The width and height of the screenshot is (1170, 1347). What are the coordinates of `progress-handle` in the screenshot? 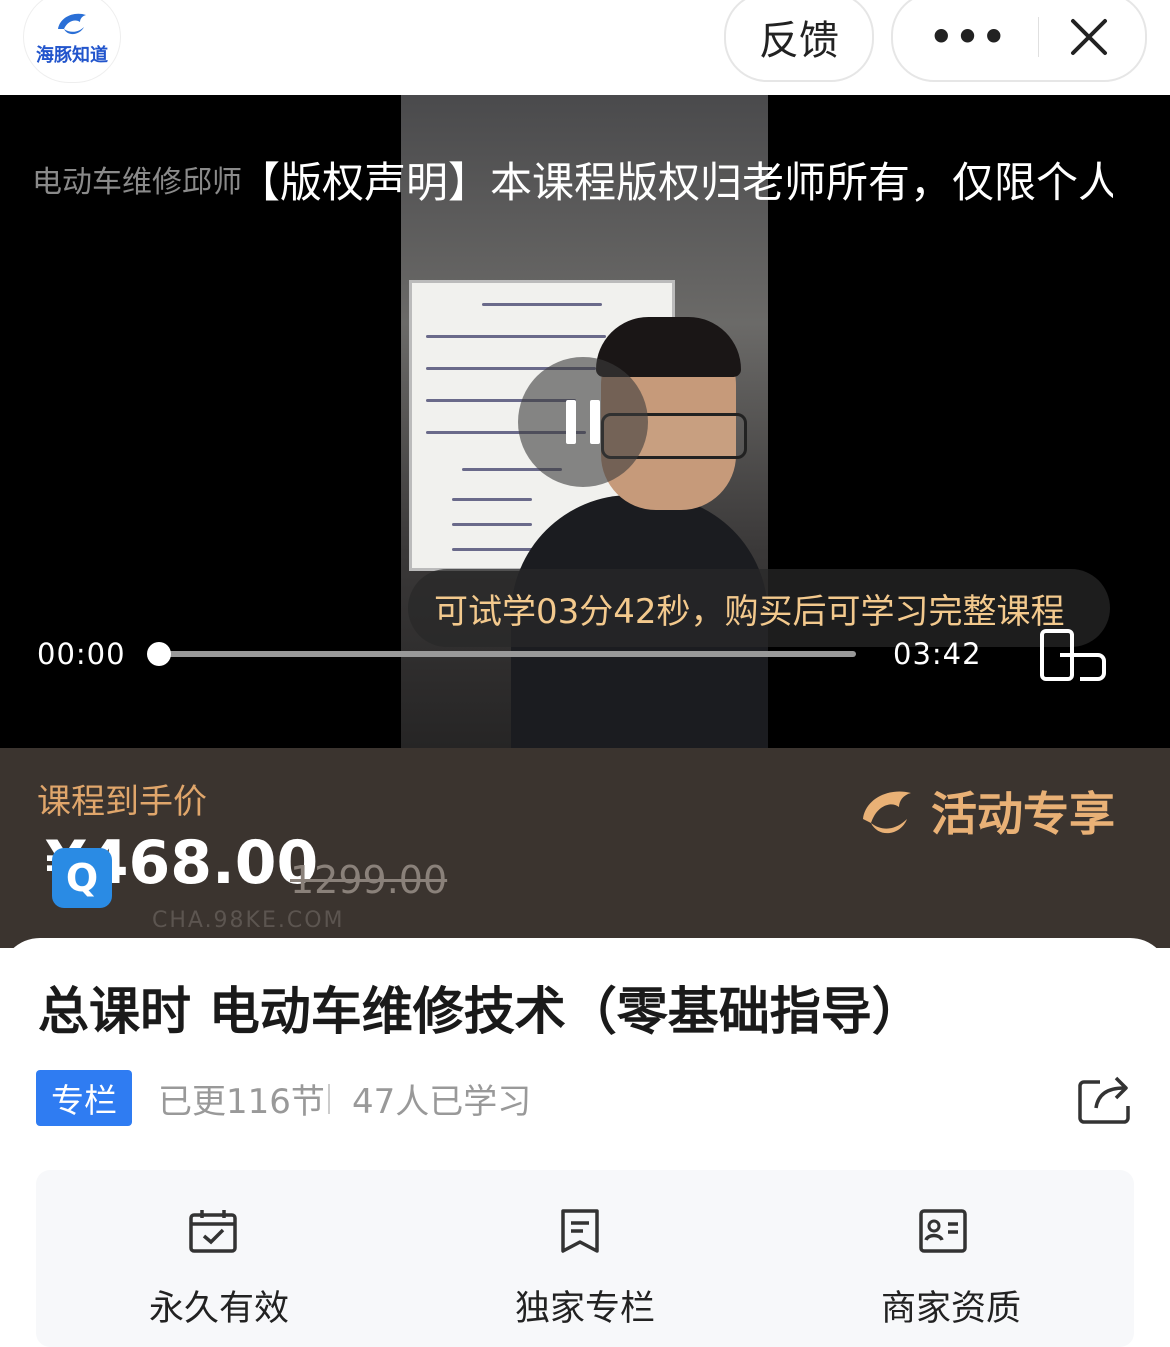 It's located at (159, 654).